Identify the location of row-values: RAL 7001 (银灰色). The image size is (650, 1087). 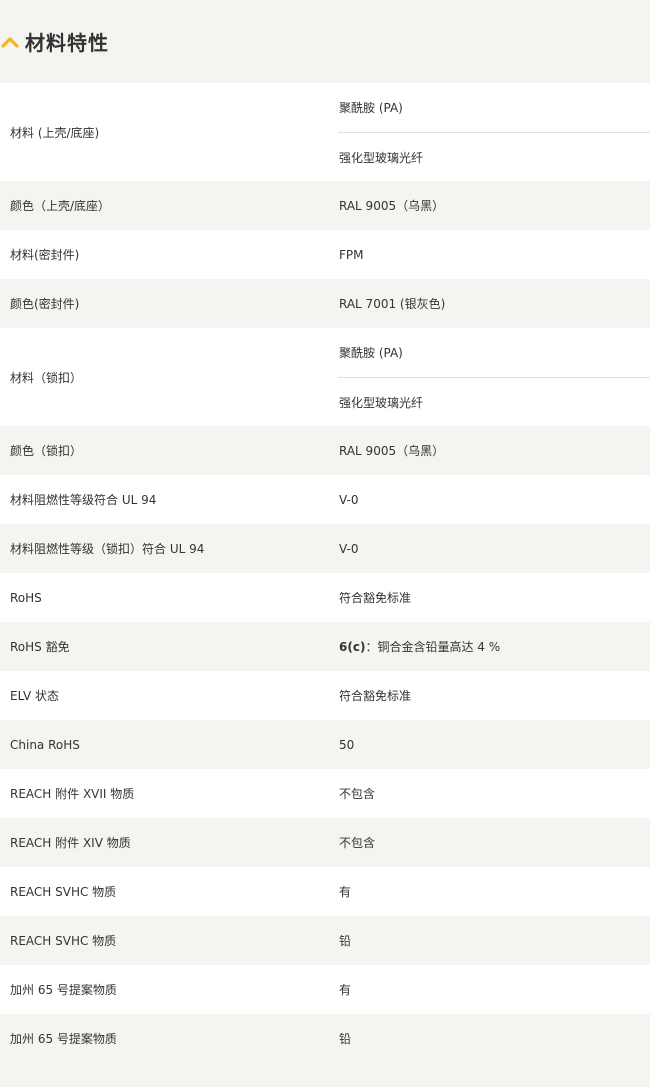
(494, 303).